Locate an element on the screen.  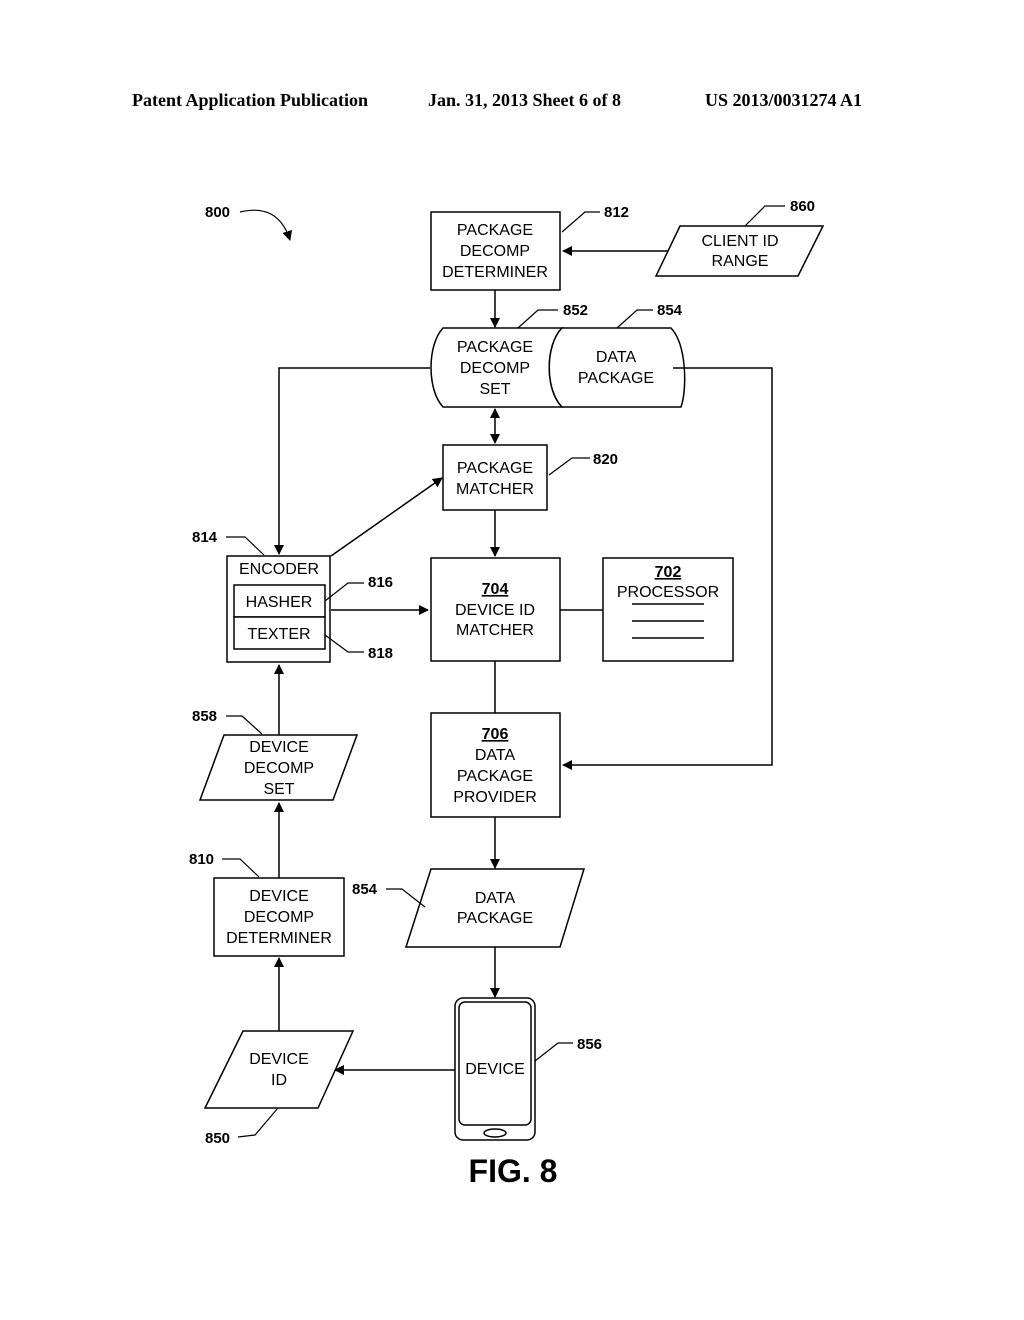
data-package-provider: 706 DATA PACKAGE PROVIDER is located at coordinates (495, 765).